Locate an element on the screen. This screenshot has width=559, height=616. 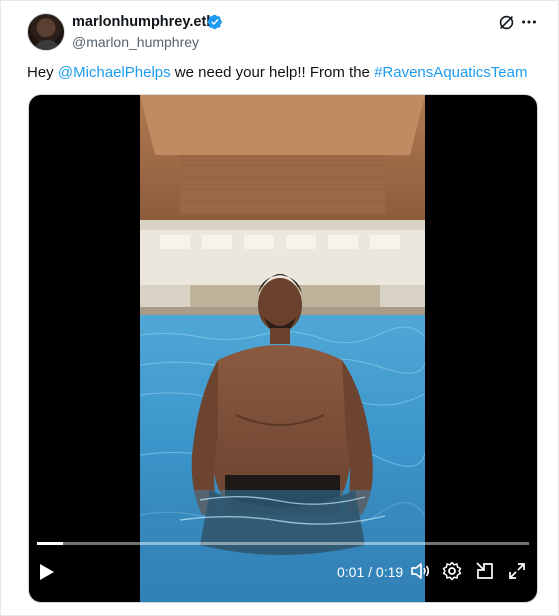
avatar-shirt is located at coordinates (47, 45).